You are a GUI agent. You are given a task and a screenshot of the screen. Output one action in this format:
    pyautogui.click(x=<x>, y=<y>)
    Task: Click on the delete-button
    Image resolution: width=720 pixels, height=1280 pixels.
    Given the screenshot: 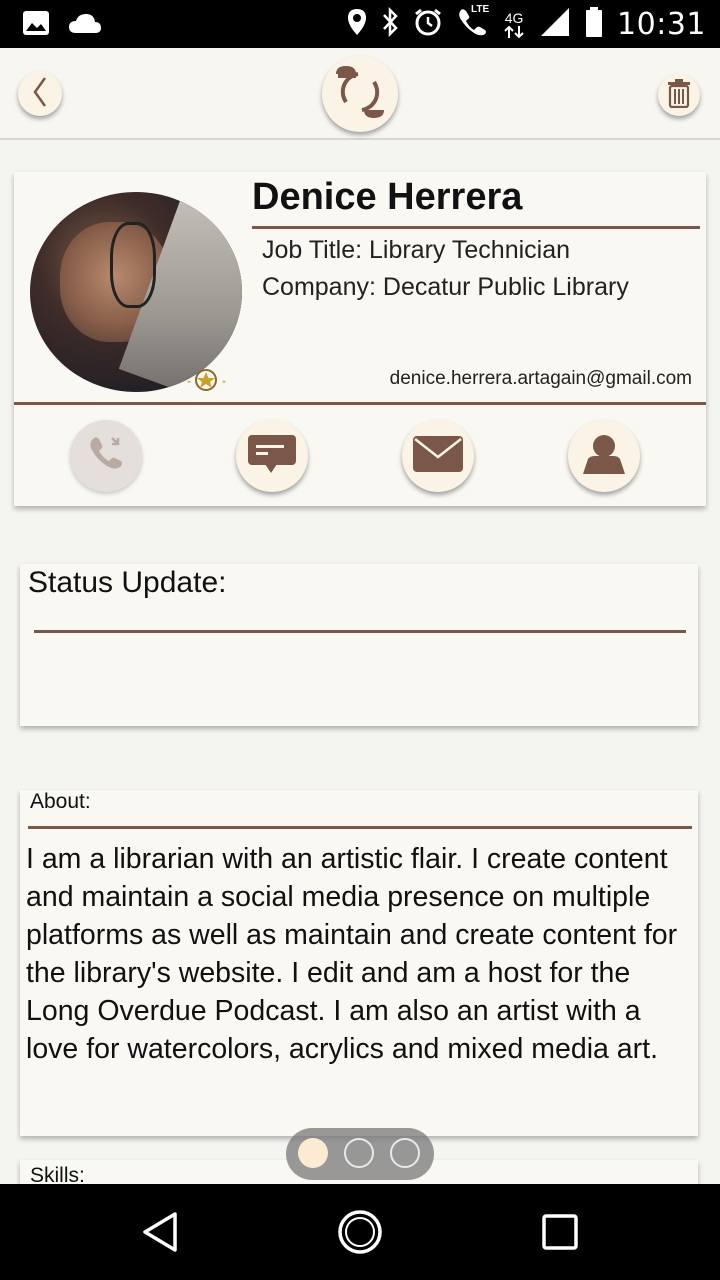 What is the action you would take?
    pyautogui.click(x=679, y=95)
    